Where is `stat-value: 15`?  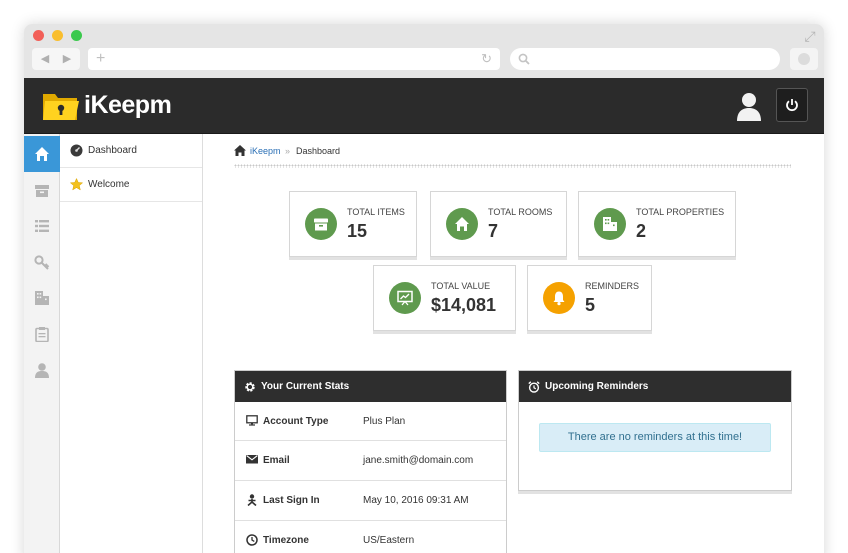
stat-value: 15 is located at coordinates (357, 231).